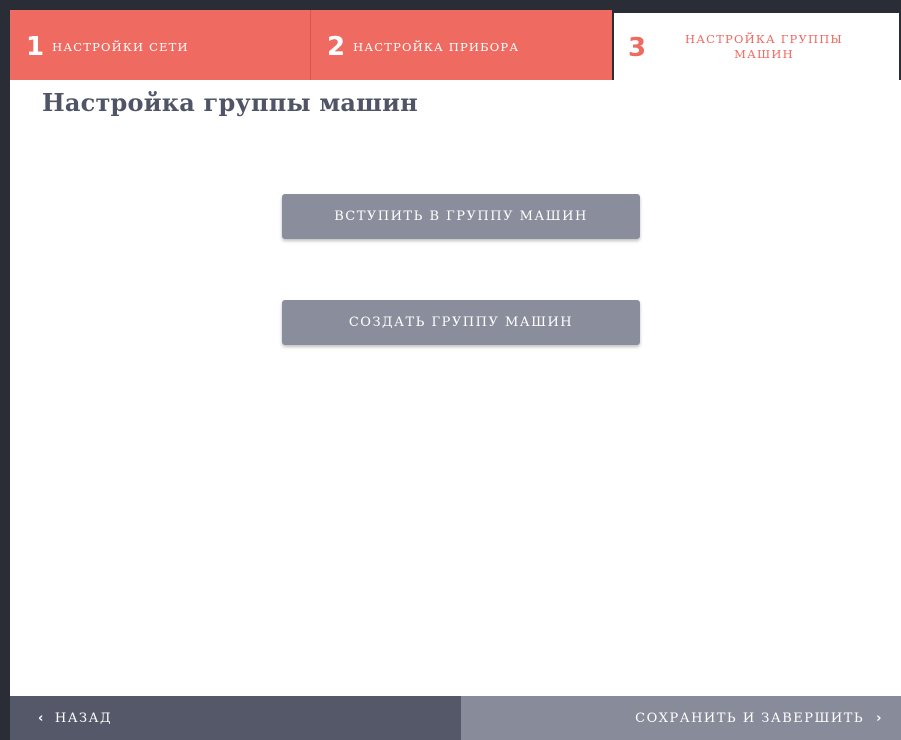 The image size is (901, 740). What do you see at coordinates (120, 47) in the screenshot?
I see `step-label: НАСТРОЙКИ СЕТИ` at bounding box center [120, 47].